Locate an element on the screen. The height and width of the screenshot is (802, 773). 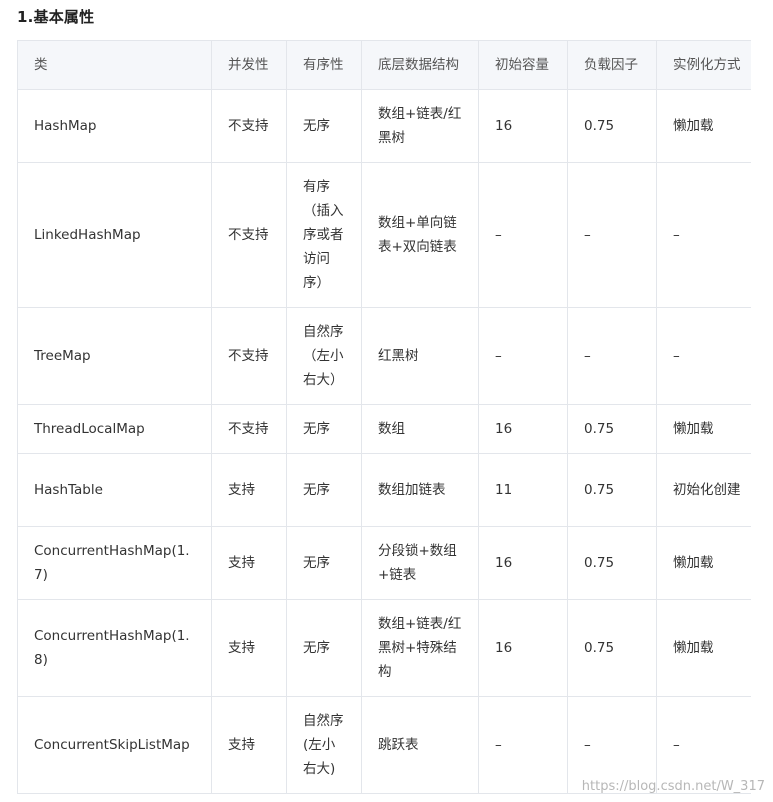
cell-data-structure: 数组加链表 is located at coordinates (420, 490).